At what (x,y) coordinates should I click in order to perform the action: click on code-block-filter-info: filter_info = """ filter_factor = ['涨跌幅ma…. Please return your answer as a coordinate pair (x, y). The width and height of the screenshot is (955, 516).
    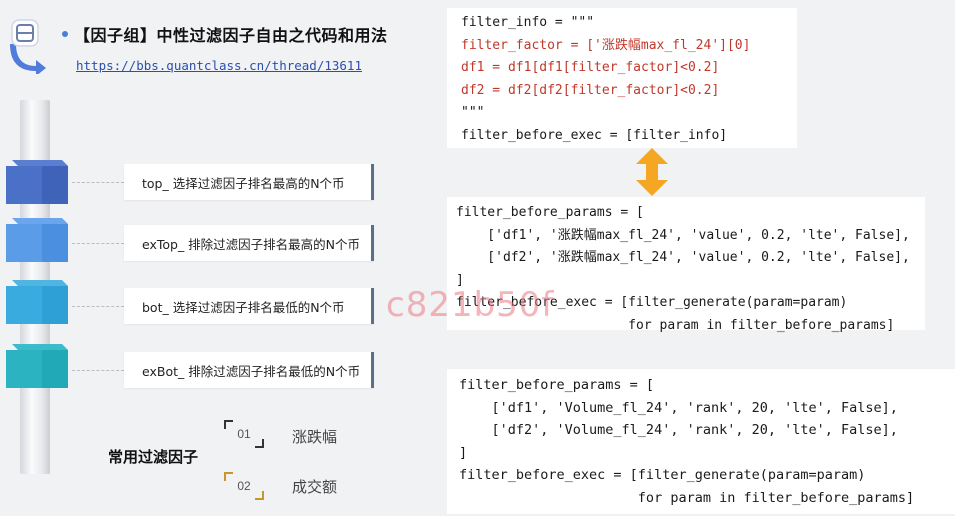
    Looking at the image, I should click on (622, 78).